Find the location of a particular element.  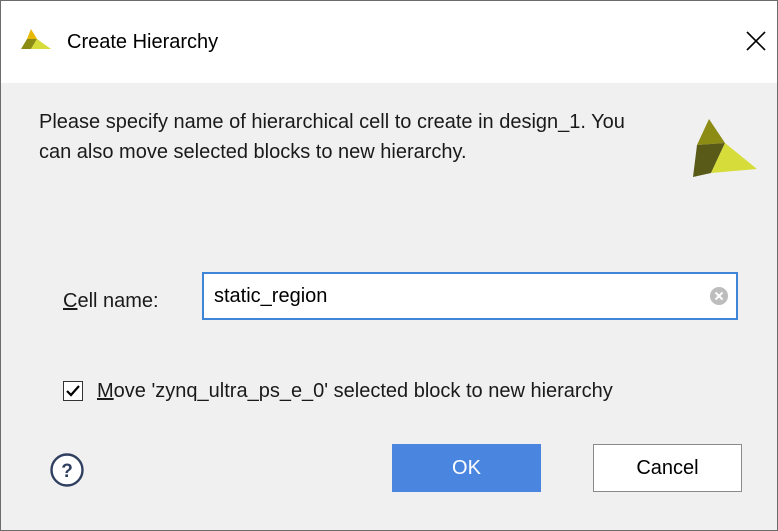

help-icon: ? is located at coordinates (67, 470).